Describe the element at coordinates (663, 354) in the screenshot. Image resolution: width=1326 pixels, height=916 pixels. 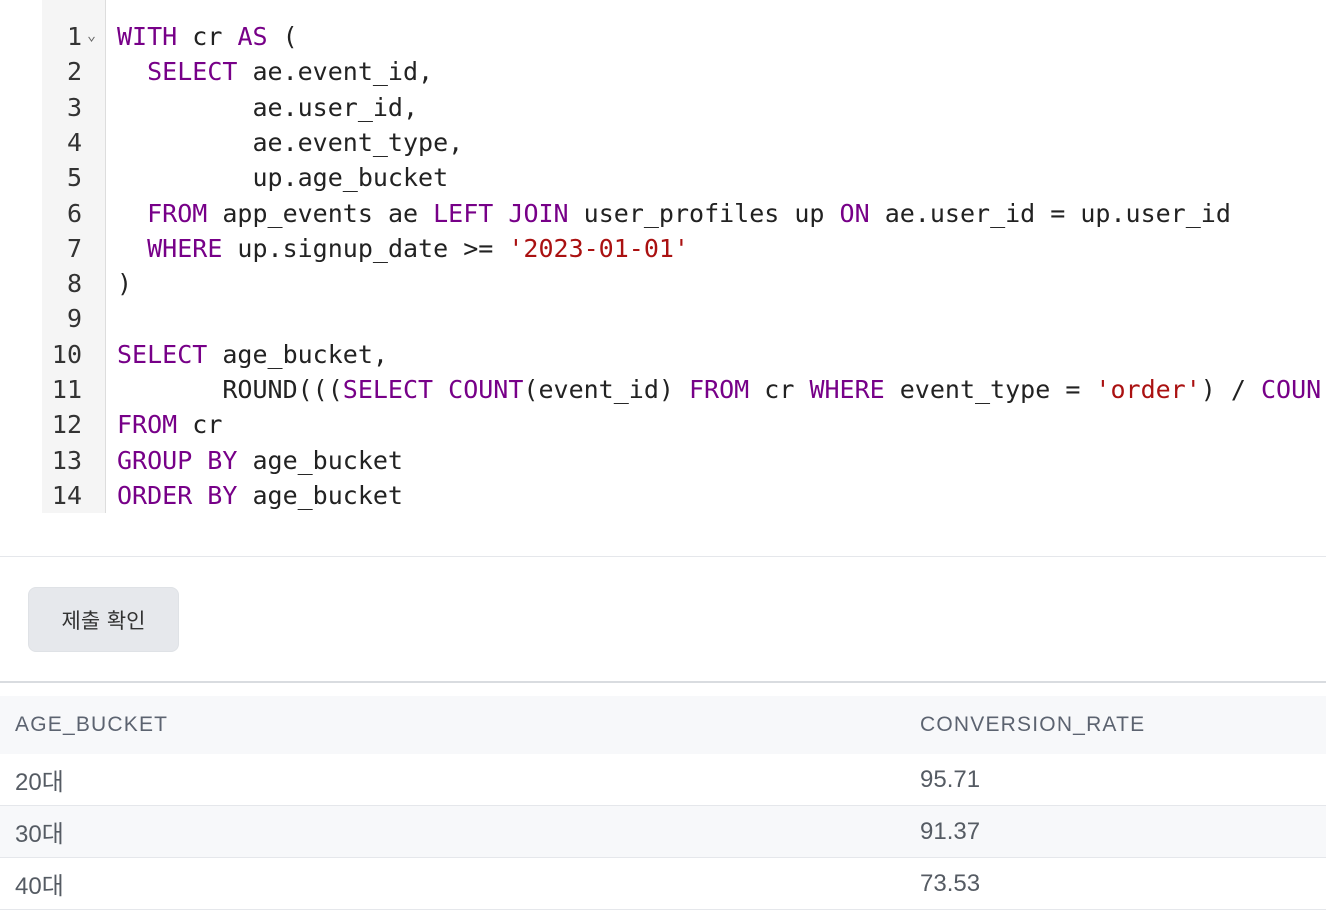
I see `code-line: 10 SELECT age_bucket,` at that location.